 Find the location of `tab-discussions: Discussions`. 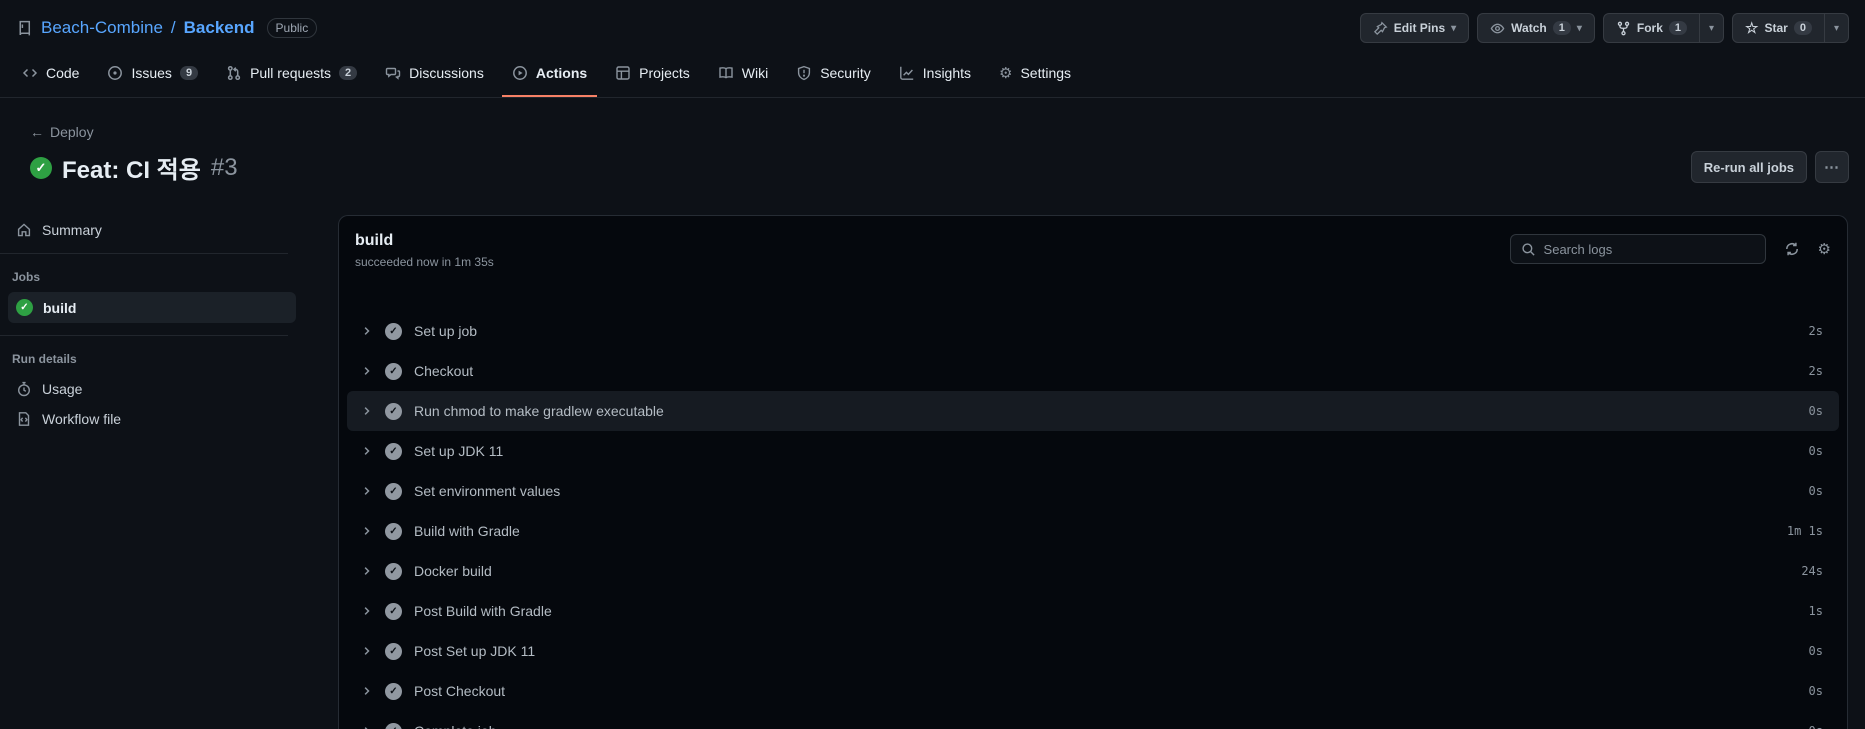

tab-discussions: Discussions is located at coordinates (434, 76).